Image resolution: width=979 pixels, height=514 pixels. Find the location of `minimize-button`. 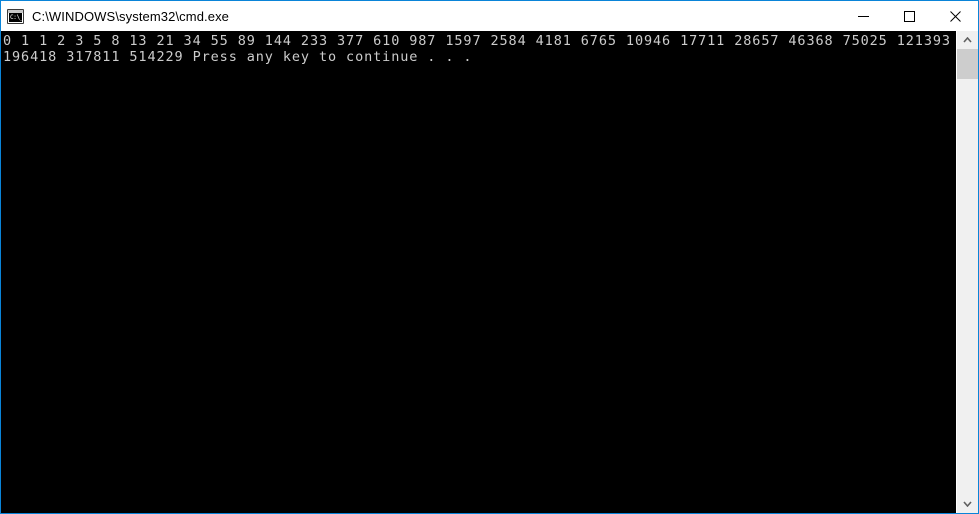

minimize-button is located at coordinates (863, 16).